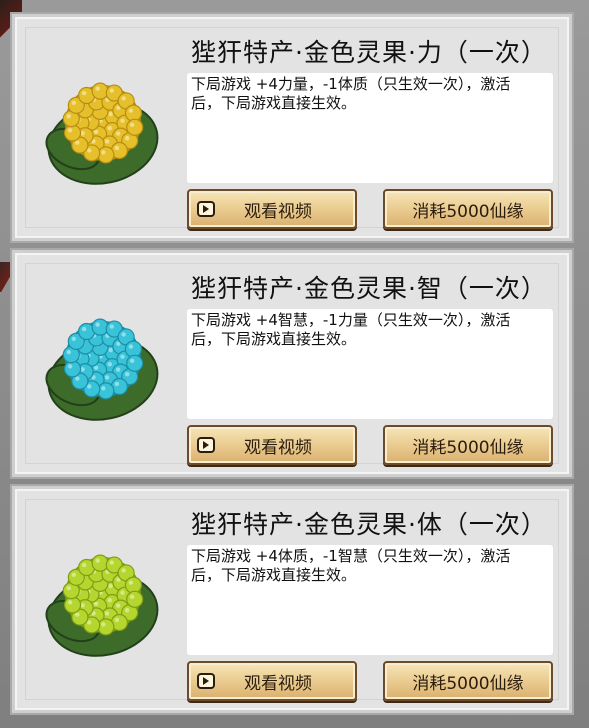  What do you see at coordinates (369, 52) in the screenshot?
I see `item-title: 狴犴特产·金色灵果·力（一次）` at bounding box center [369, 52].